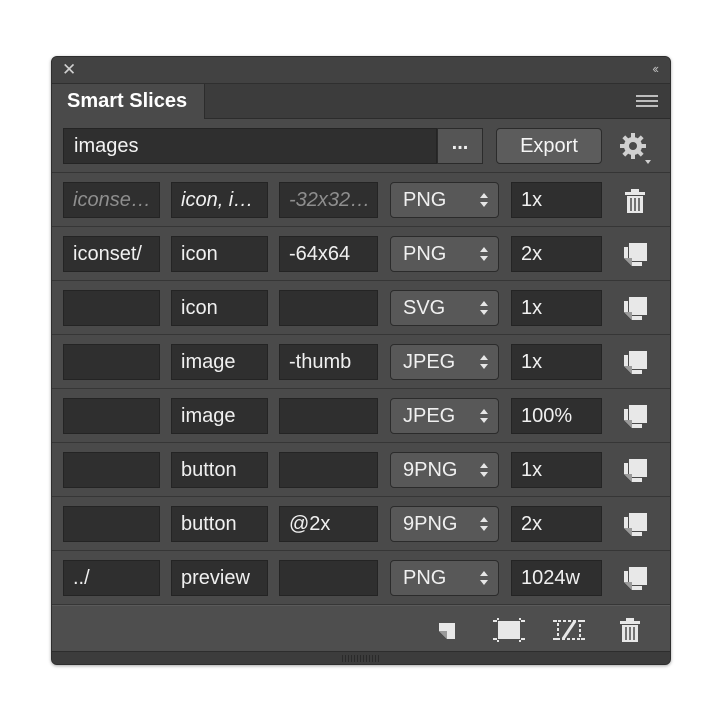 This screenshot has width=720, height=720. I want to click on export-button: Export, so click(549, 146).